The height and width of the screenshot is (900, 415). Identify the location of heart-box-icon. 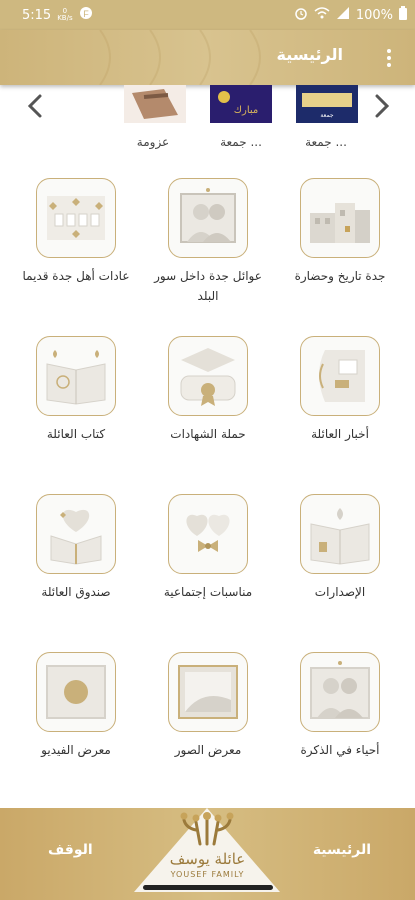
(76, 534).